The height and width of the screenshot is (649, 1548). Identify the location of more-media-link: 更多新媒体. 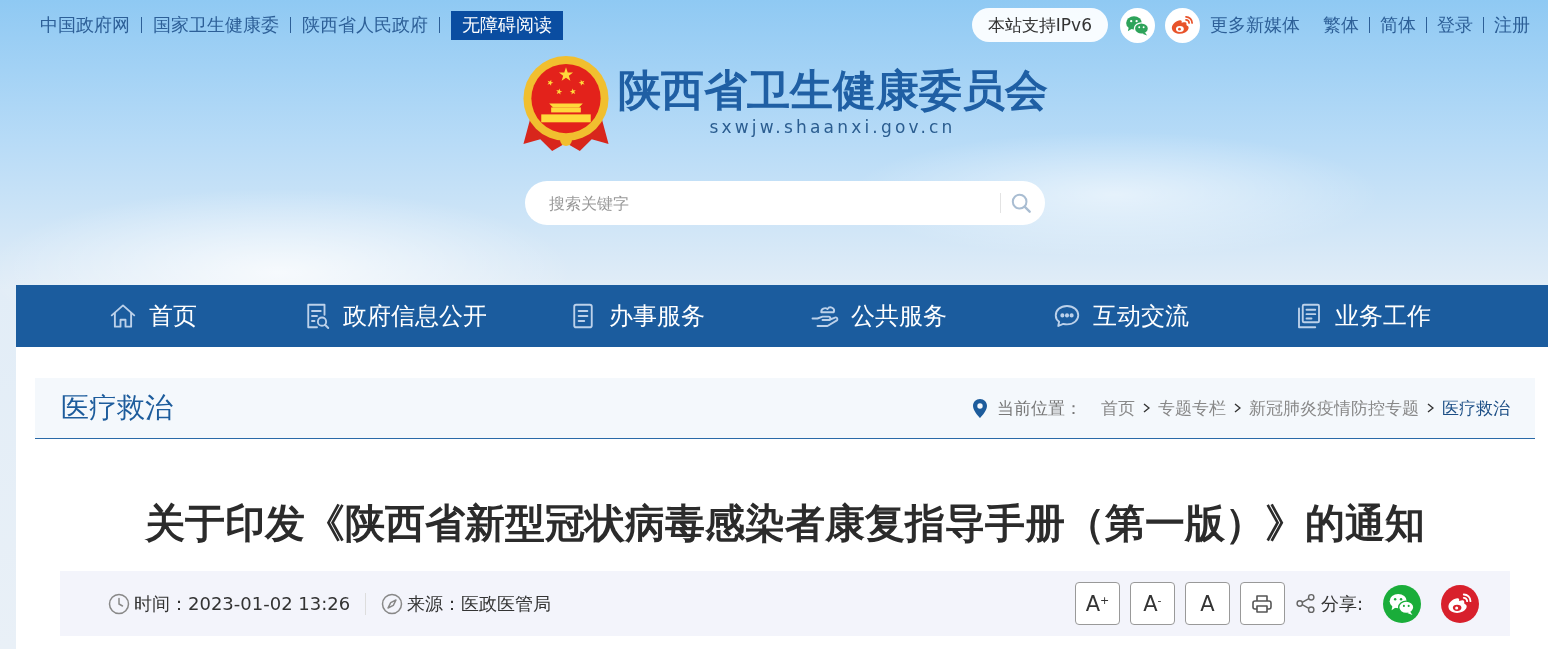
(1255, 25).